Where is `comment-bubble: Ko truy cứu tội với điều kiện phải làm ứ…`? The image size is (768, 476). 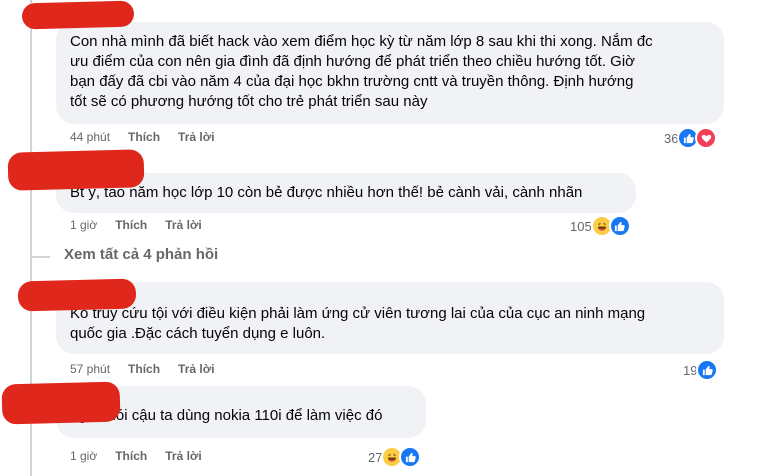
comment-bubble: Ko truy cứu tội với điều kiện phải làm ứ… is located at coordinates (390, 318).